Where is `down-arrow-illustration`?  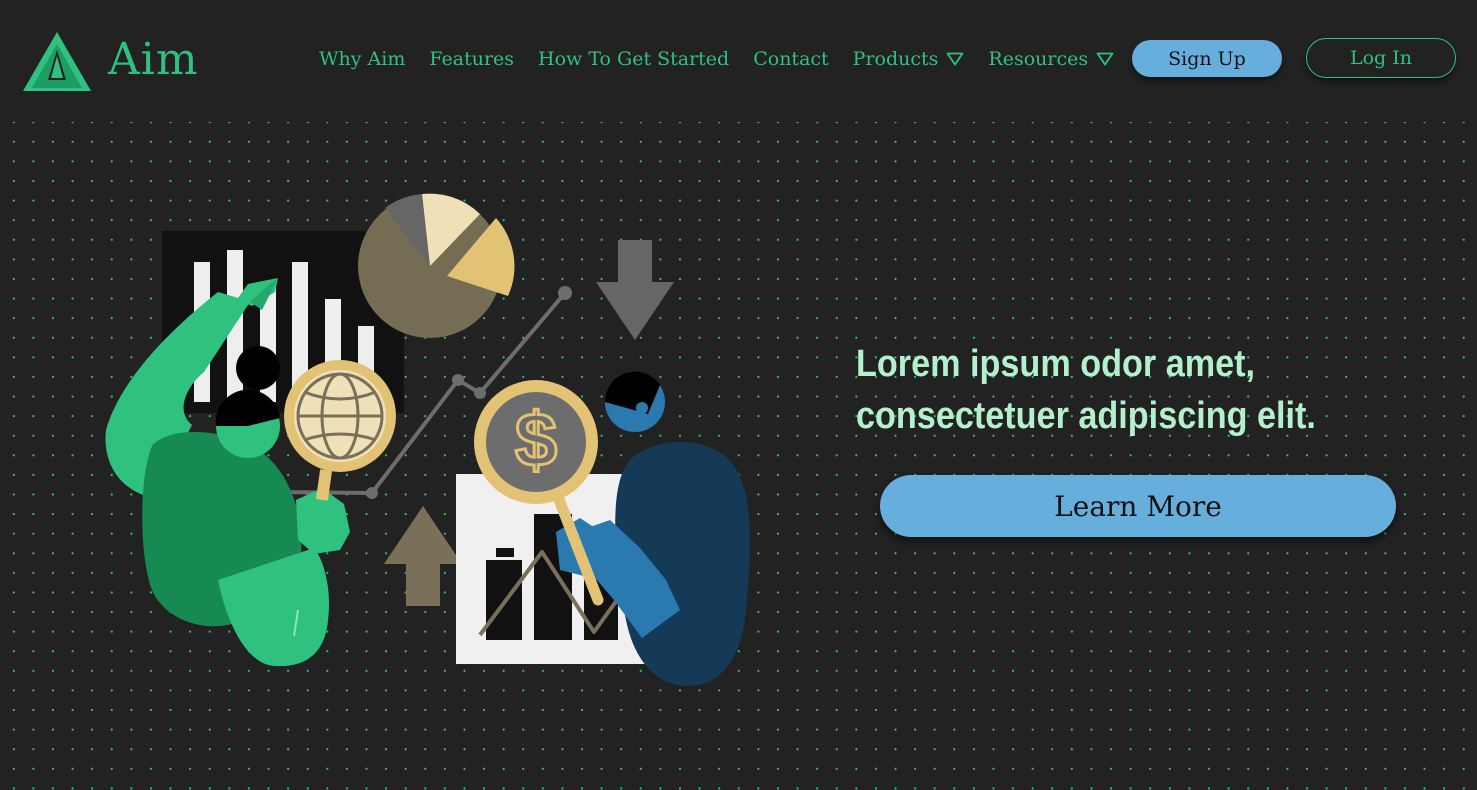 down-arrow-illustration is located at coordinates (635, 290).